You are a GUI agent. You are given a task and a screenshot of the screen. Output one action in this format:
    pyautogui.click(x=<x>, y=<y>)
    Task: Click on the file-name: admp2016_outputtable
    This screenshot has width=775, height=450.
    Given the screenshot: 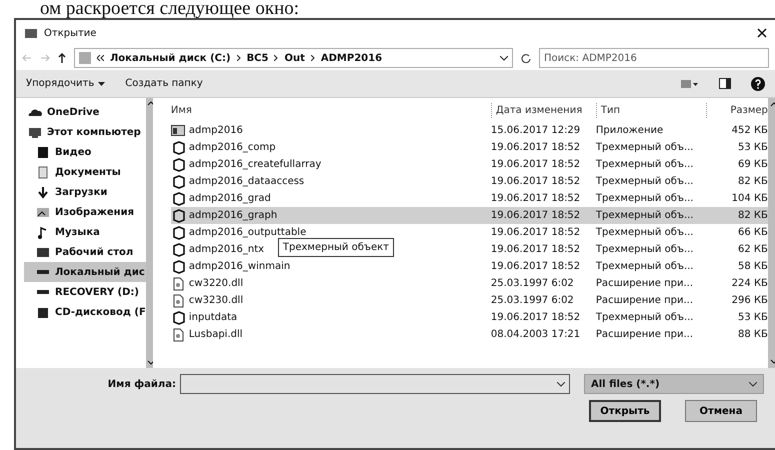 What is the action you would take?
    pyautogui.click(x=247, y=233)
    